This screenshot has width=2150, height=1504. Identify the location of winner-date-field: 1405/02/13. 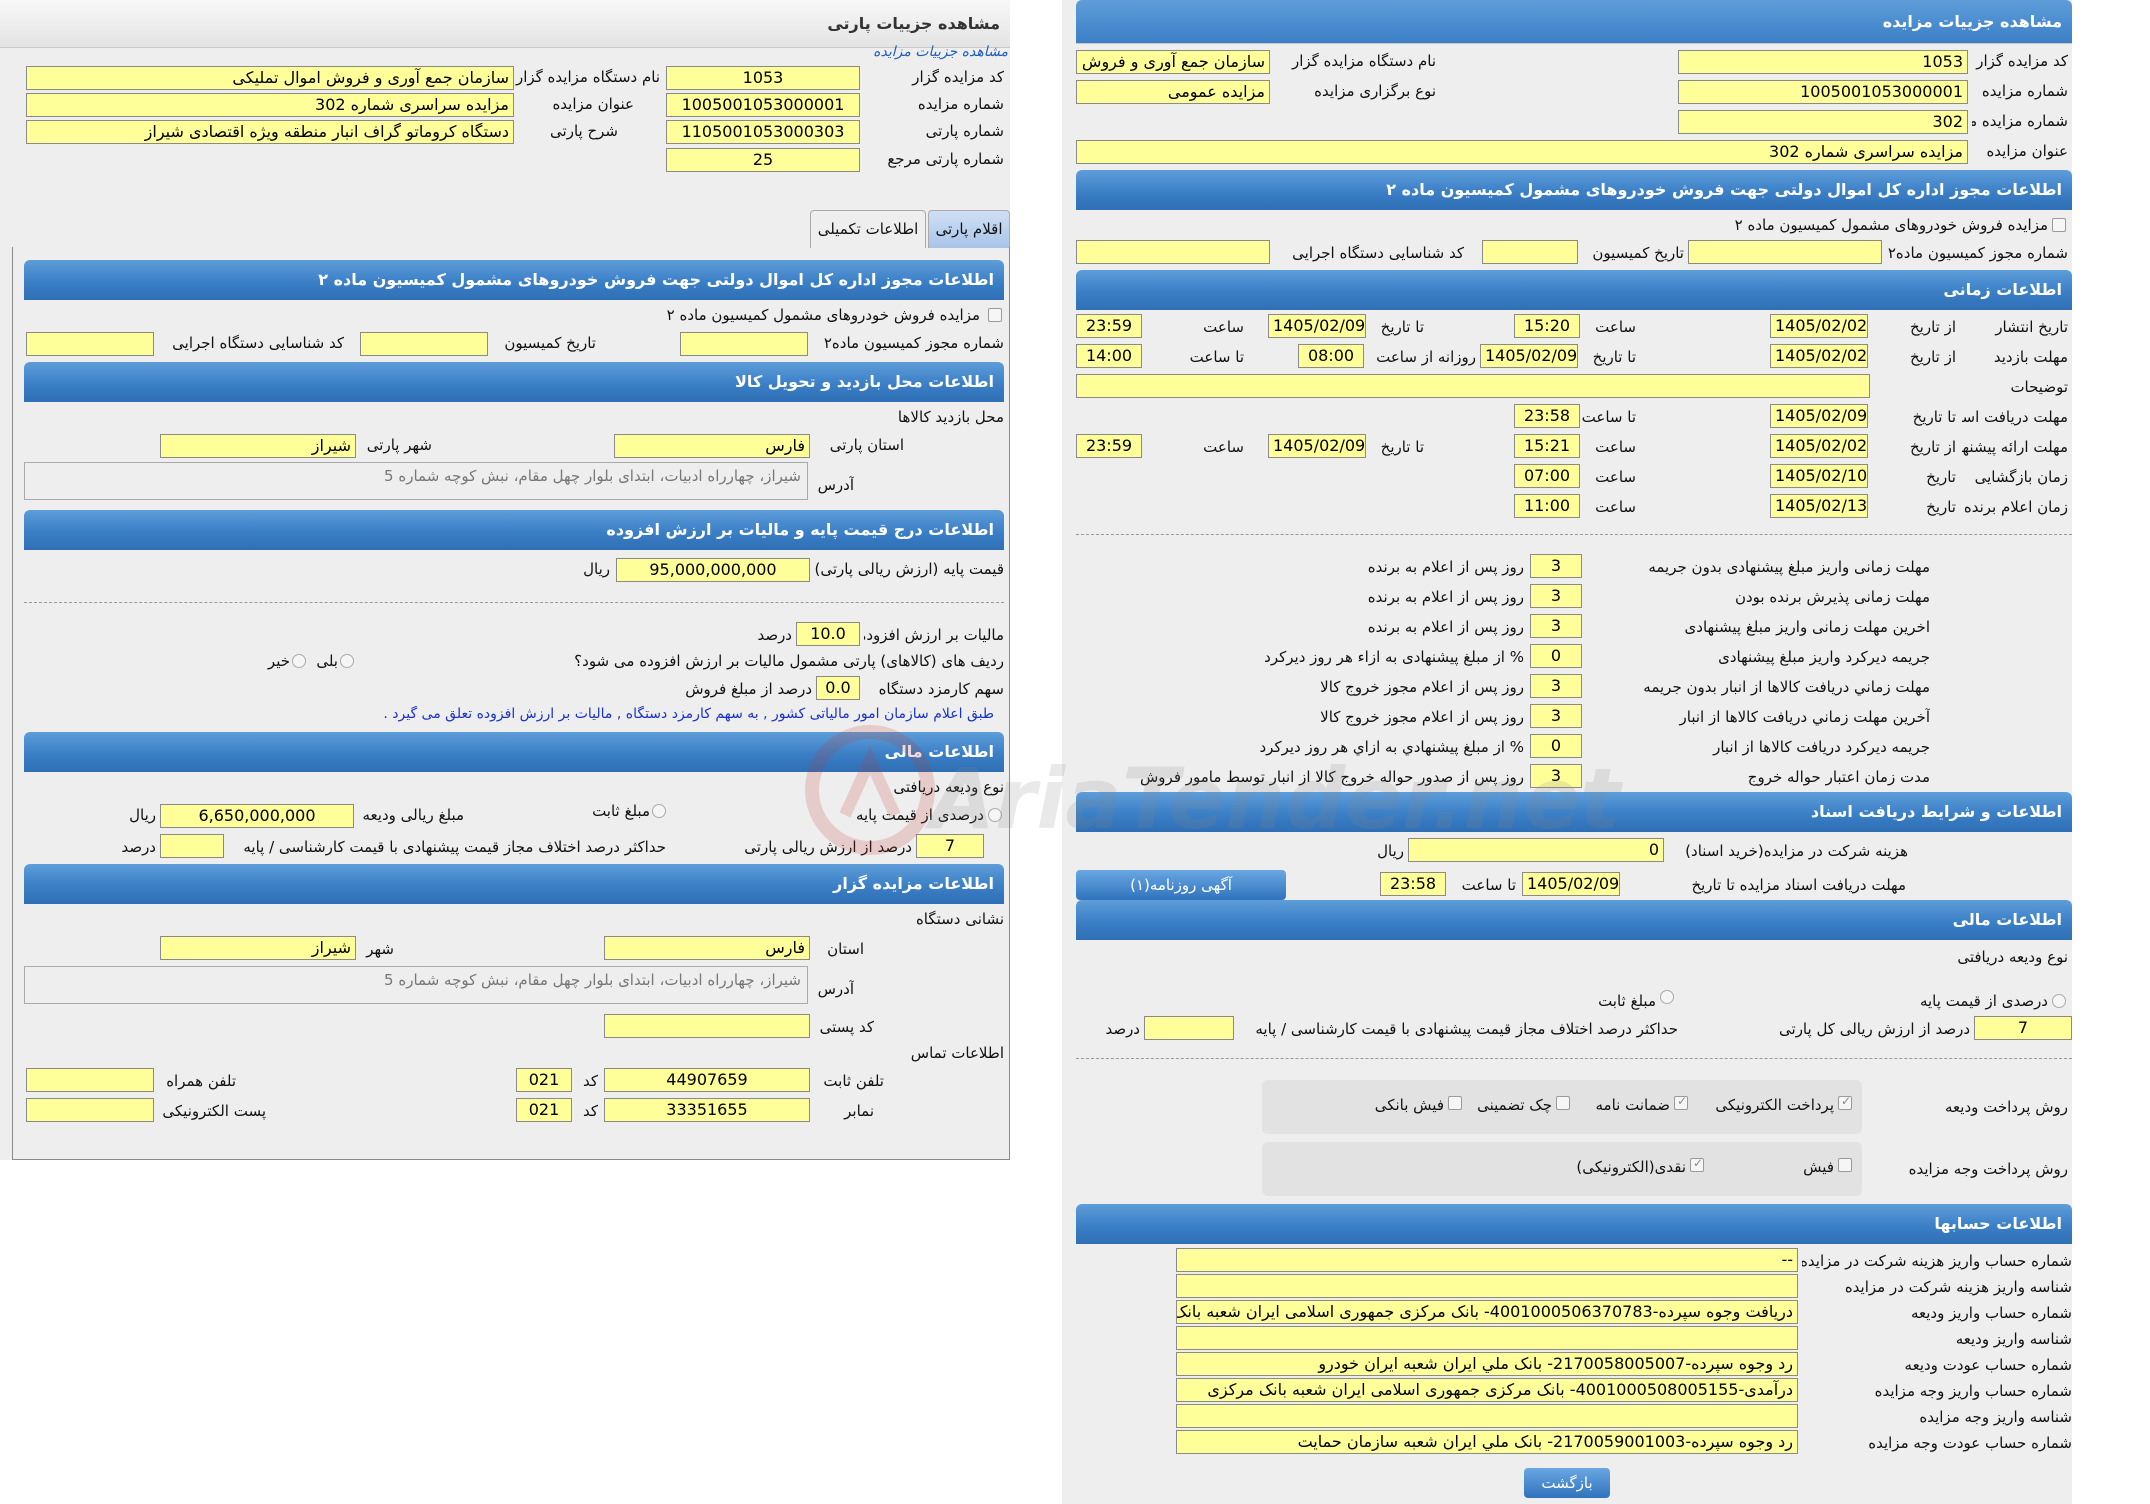
(1819, 506).